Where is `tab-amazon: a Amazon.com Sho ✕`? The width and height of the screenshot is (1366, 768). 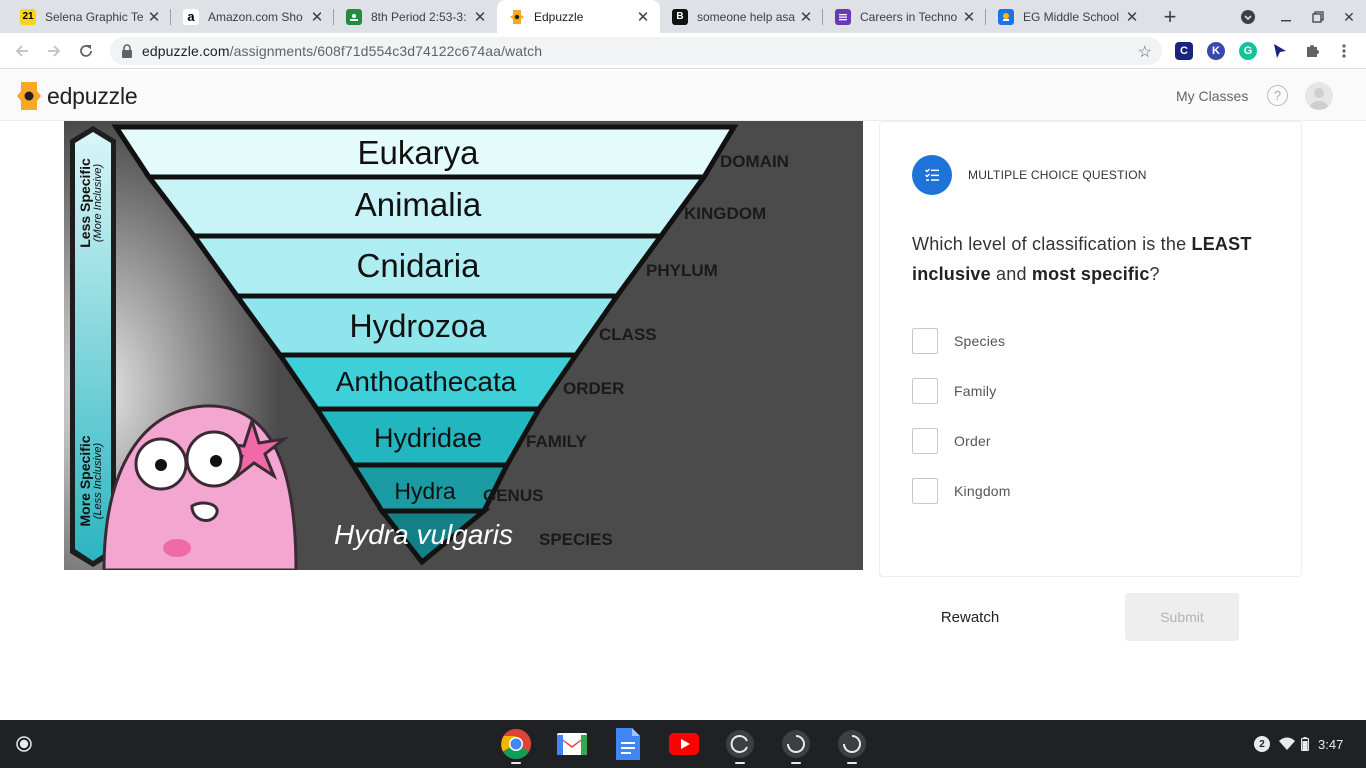
tab-amazon: a Amazon.com Sho ✕ is located at coordinates (252, 16).